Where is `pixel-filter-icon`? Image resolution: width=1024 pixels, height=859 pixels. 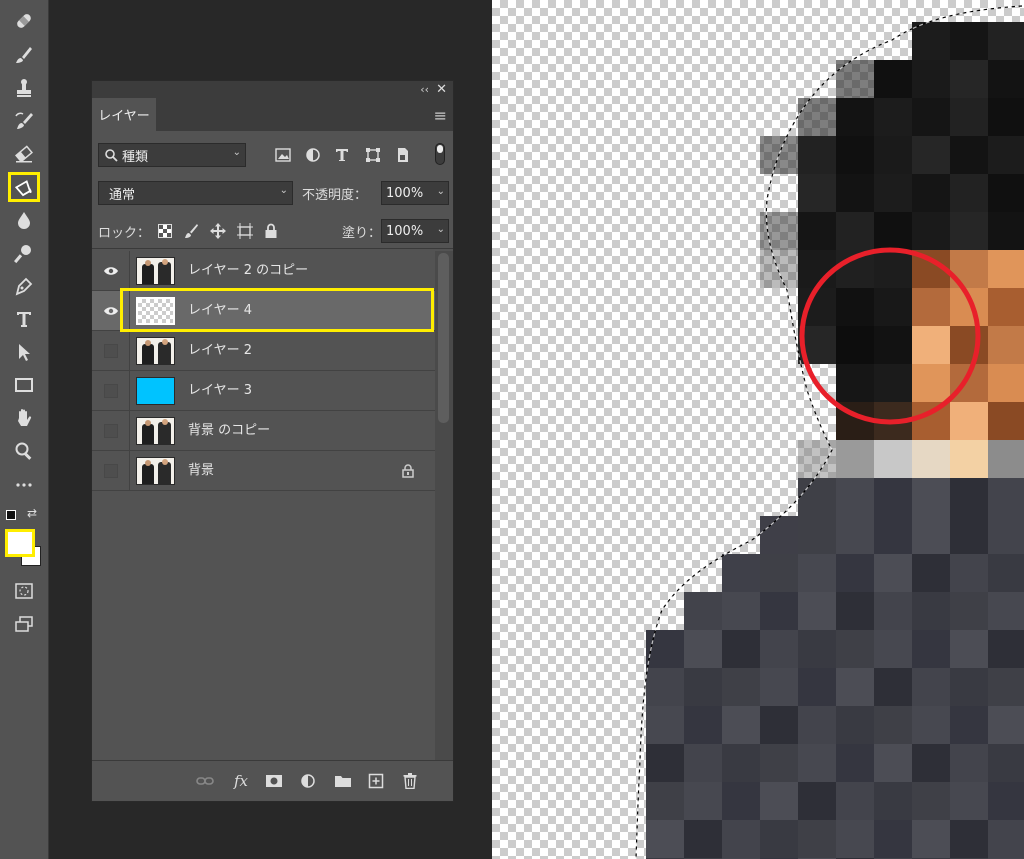
pixel-filter-icon is located at coordinates (283, 155).